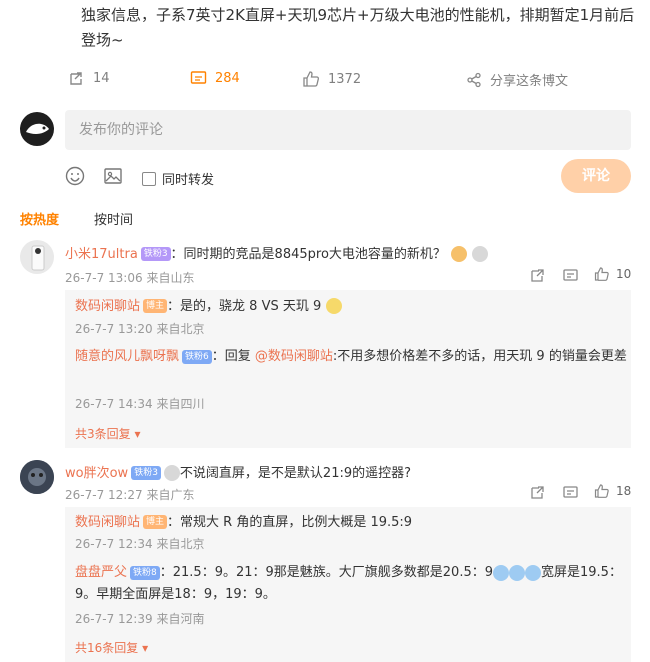  I want to click on comment-button: 284, so click(215, 78).